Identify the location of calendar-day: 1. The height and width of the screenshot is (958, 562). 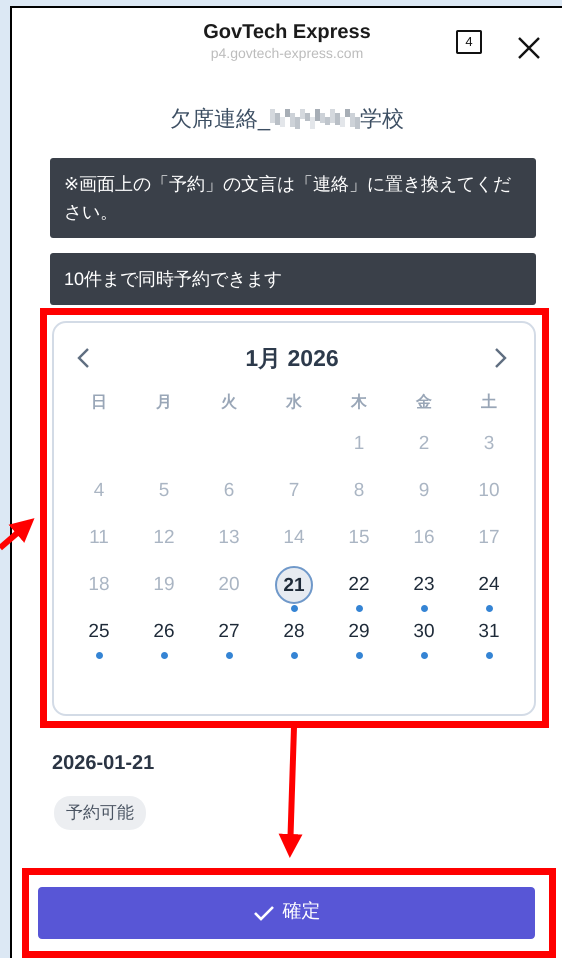
(359, 444).